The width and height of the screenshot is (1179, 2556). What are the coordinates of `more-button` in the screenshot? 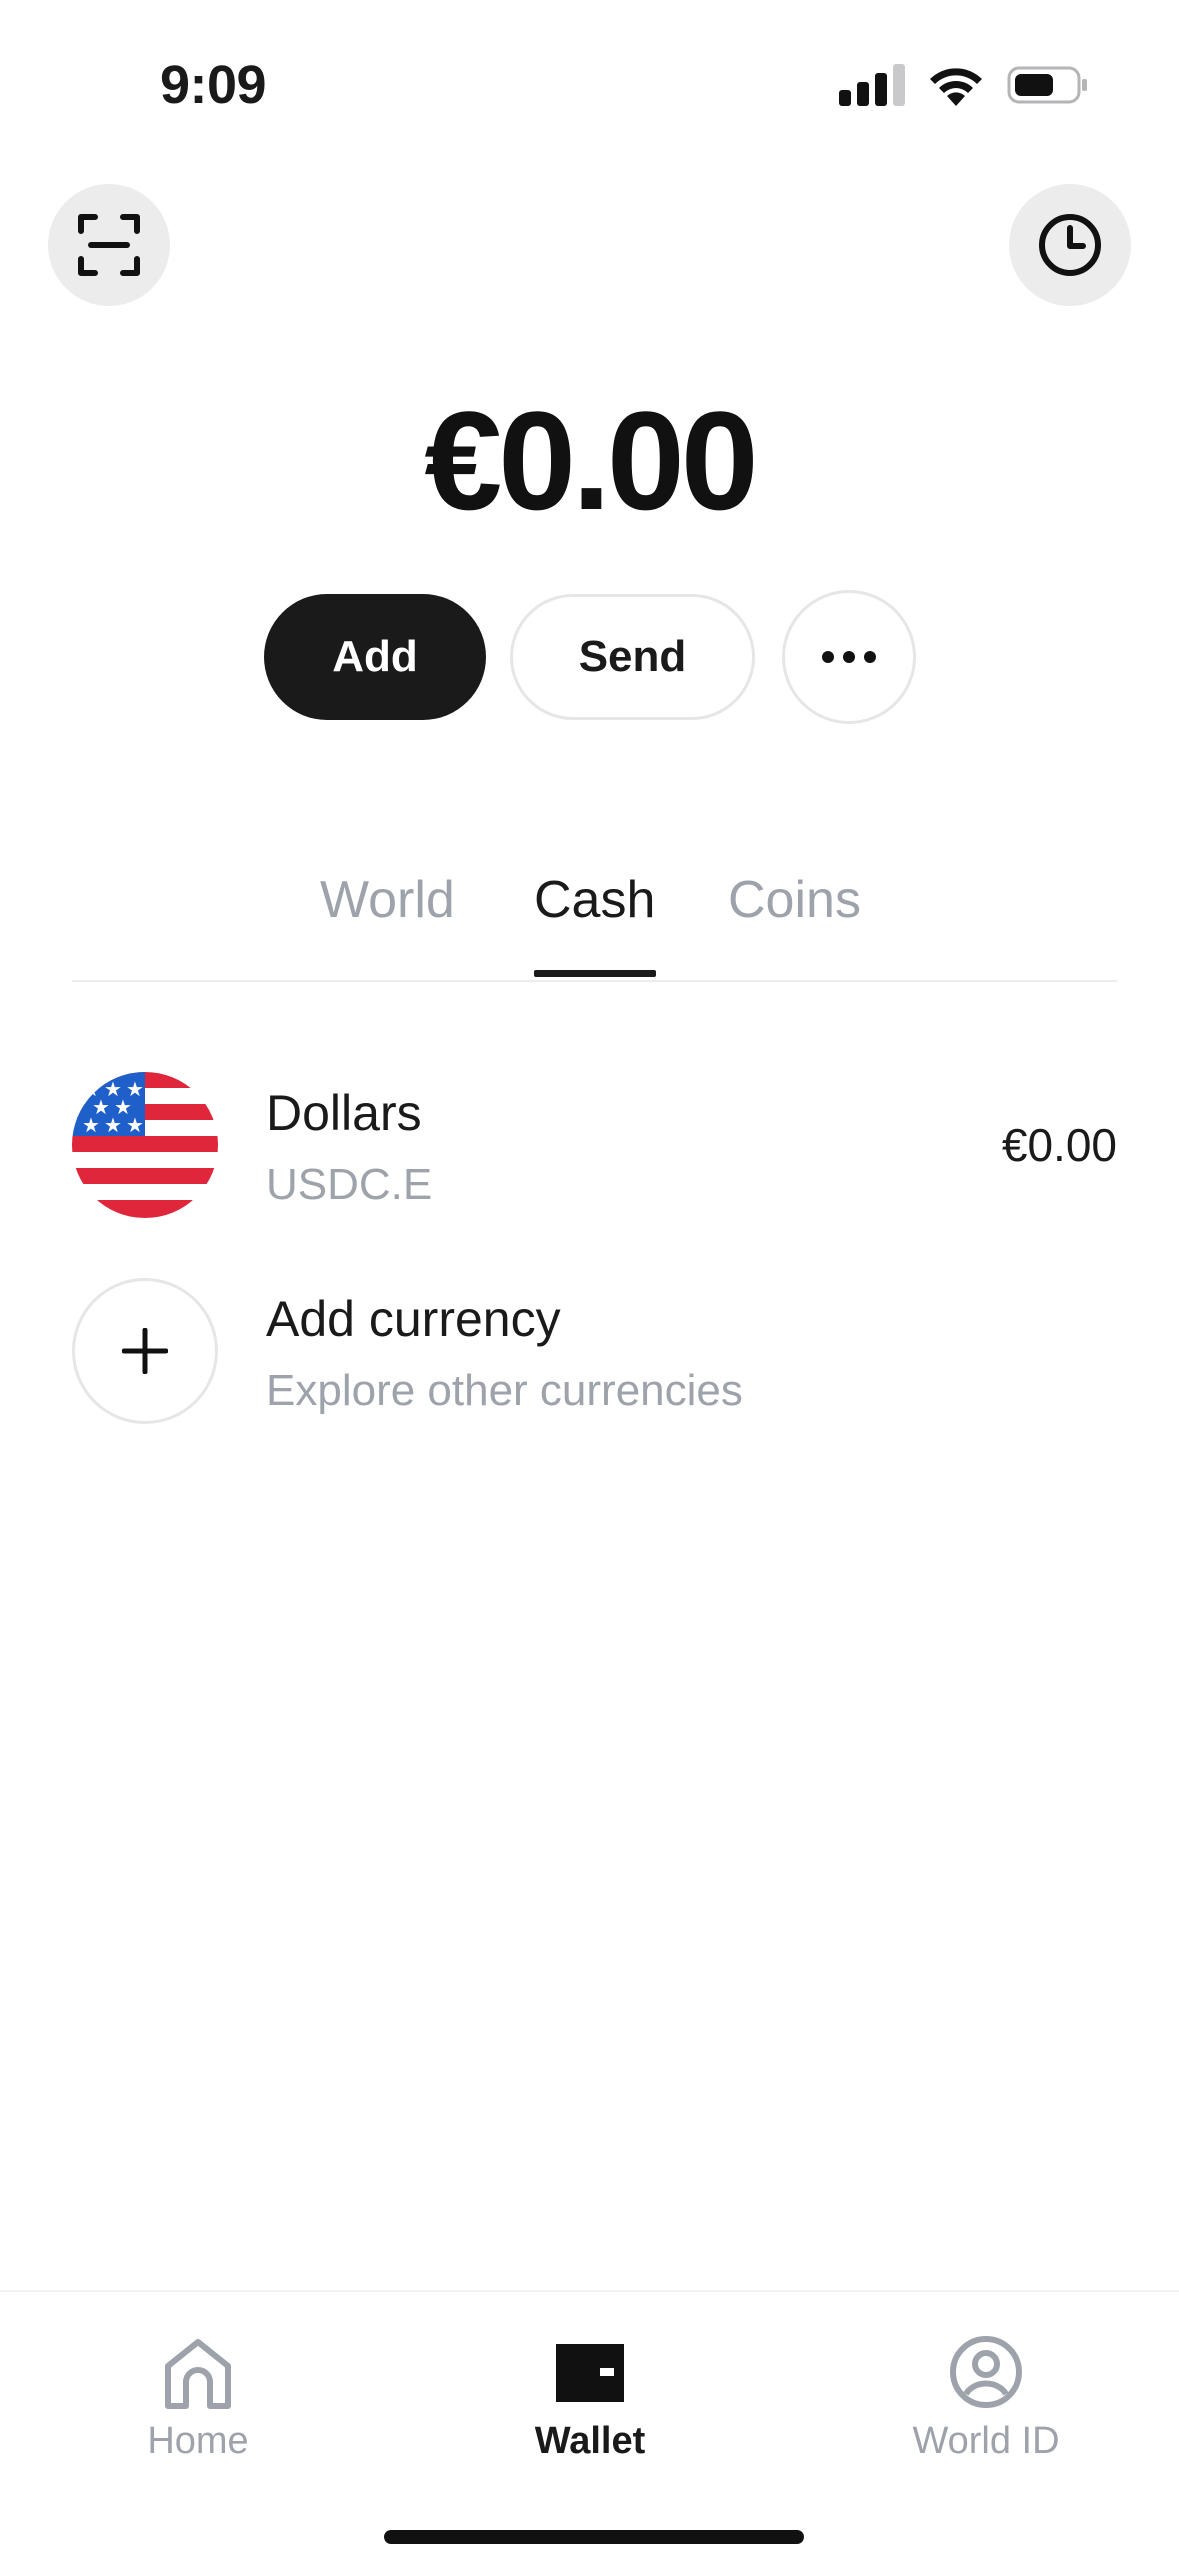 It's located at (849, 657).